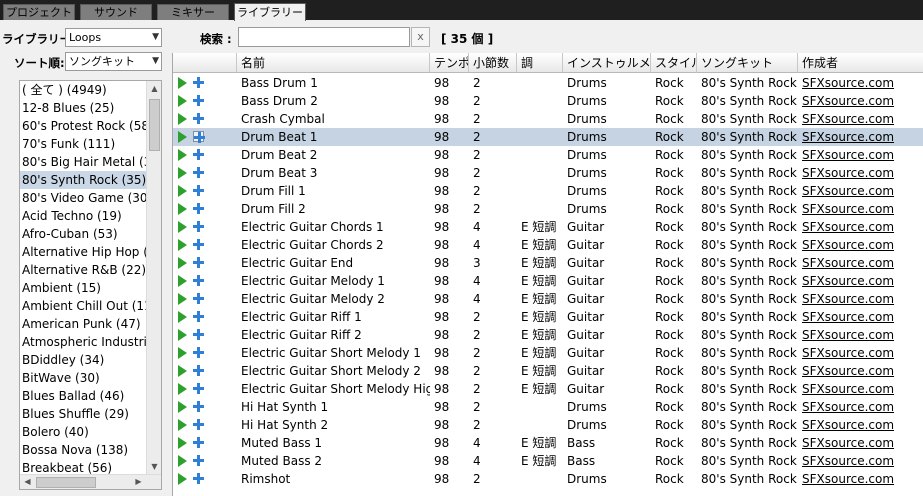  Describe the element at coordinates (83, 360) in the screenshot. I see `category-item: BDiddley (34)` at that location.